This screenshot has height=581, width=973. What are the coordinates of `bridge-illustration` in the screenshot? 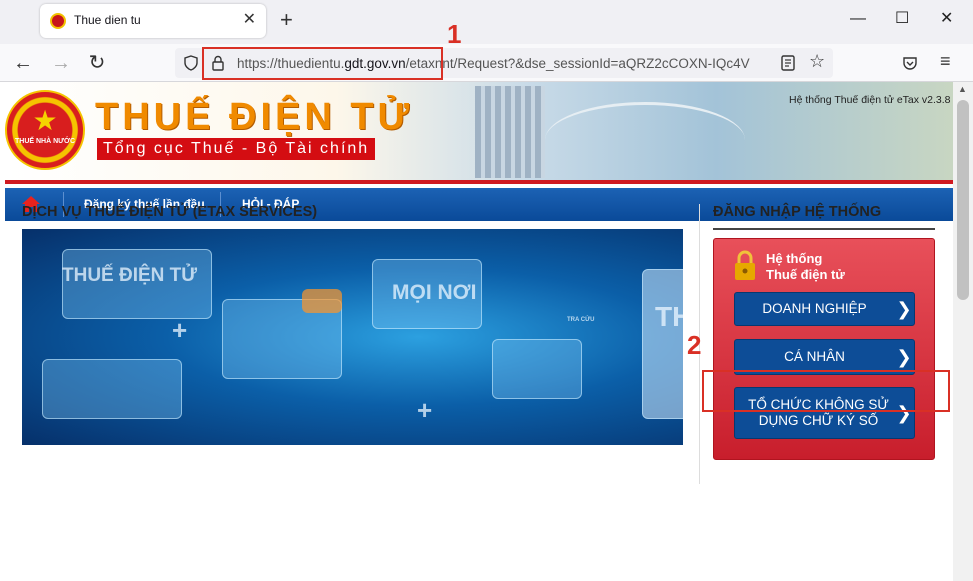 It's located at (645, 140).